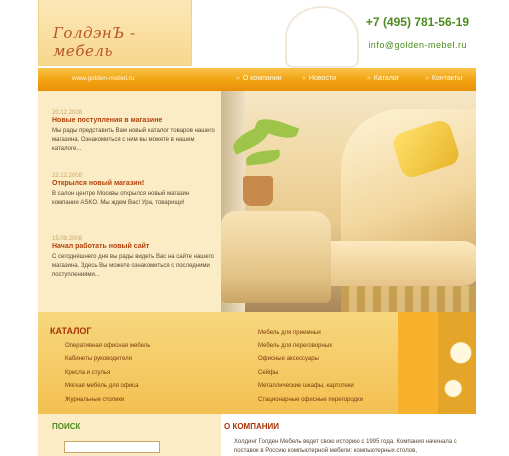 The height and width of the screenshot is (456, 509). What do you see at coordinates (322, 37) in the screenshot?
I see `telephone-decoration` at bounding box center [322, 37].